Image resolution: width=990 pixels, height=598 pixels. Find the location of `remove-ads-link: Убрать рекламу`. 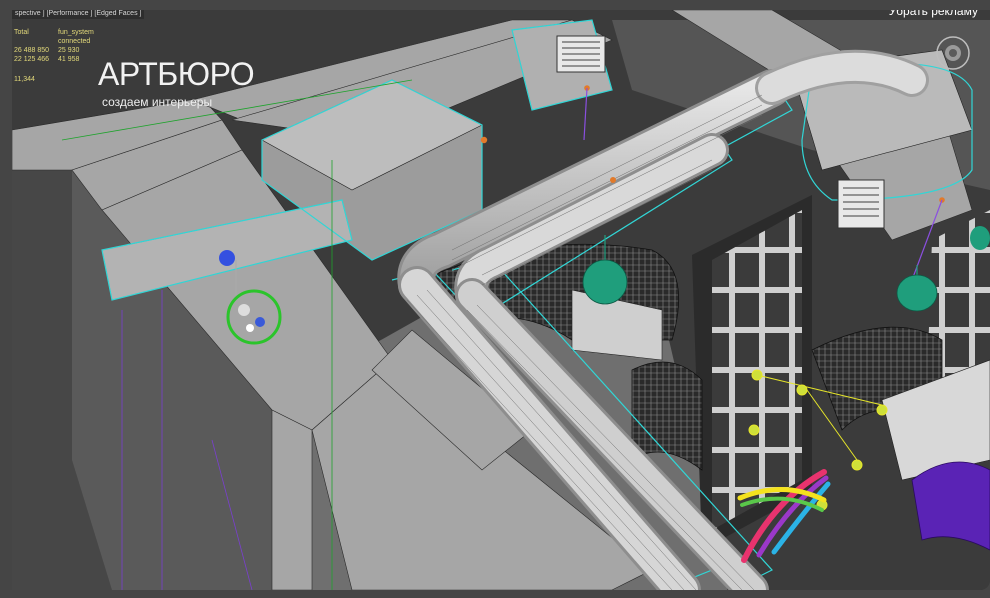

remove-ads-link: Убрать рекламу is located at coordinates (933, 14).